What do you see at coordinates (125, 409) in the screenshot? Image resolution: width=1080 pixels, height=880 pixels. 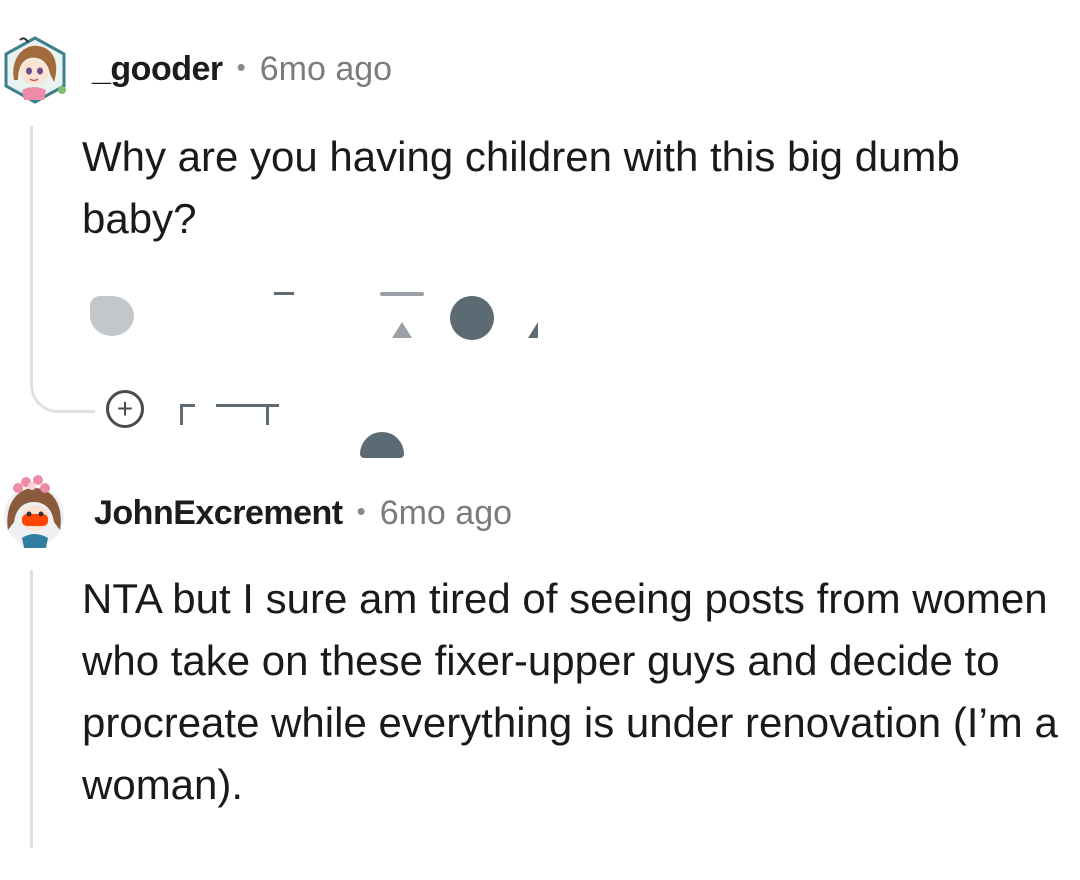 I see `plus-circle-icon: +` at bounding box center [125, 409].